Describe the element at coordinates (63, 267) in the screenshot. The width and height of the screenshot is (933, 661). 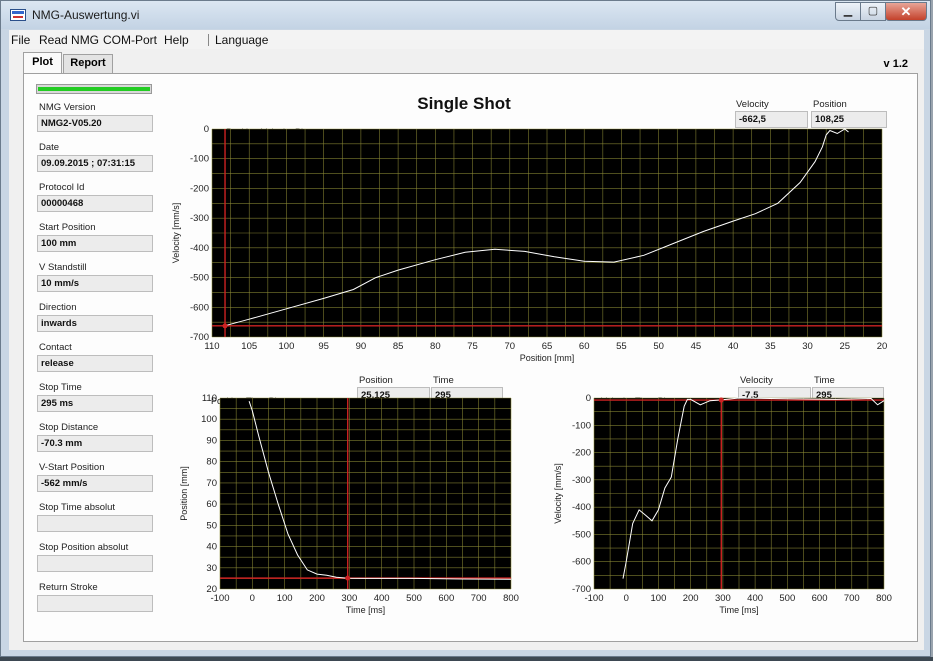
I see `field-label: V Standstill` at that location.